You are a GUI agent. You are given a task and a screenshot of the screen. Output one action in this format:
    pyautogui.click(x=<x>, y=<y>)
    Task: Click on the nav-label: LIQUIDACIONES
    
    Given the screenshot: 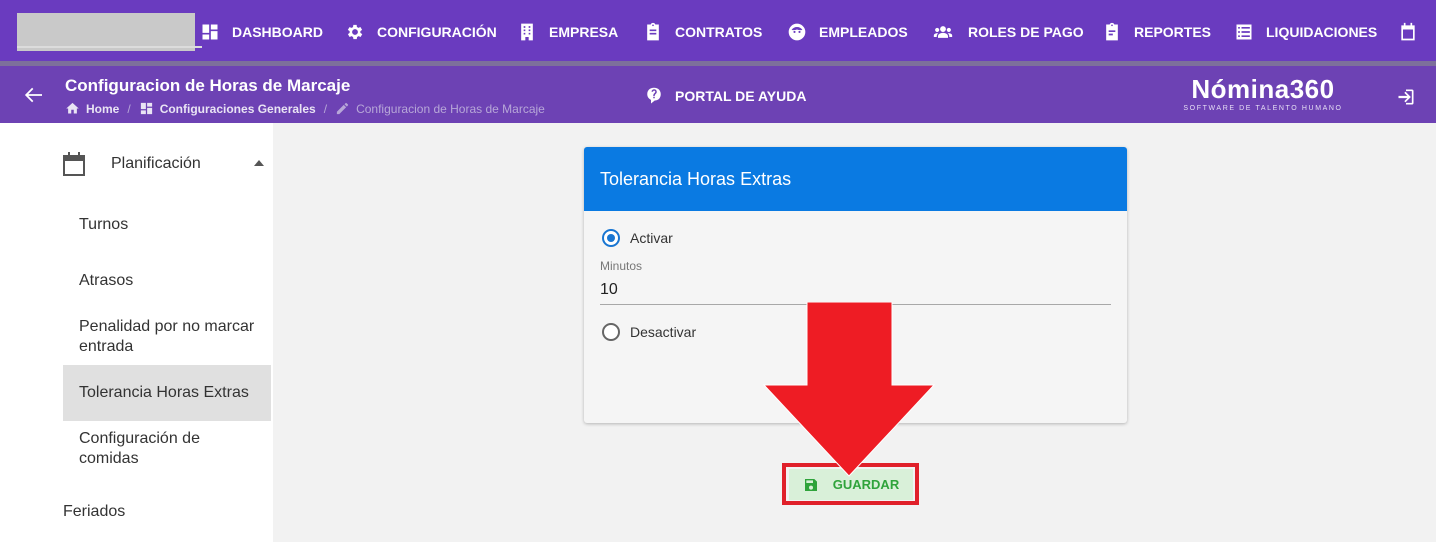 What is the action you would take?
    pyautogui.click(x=1322, y=32)
    